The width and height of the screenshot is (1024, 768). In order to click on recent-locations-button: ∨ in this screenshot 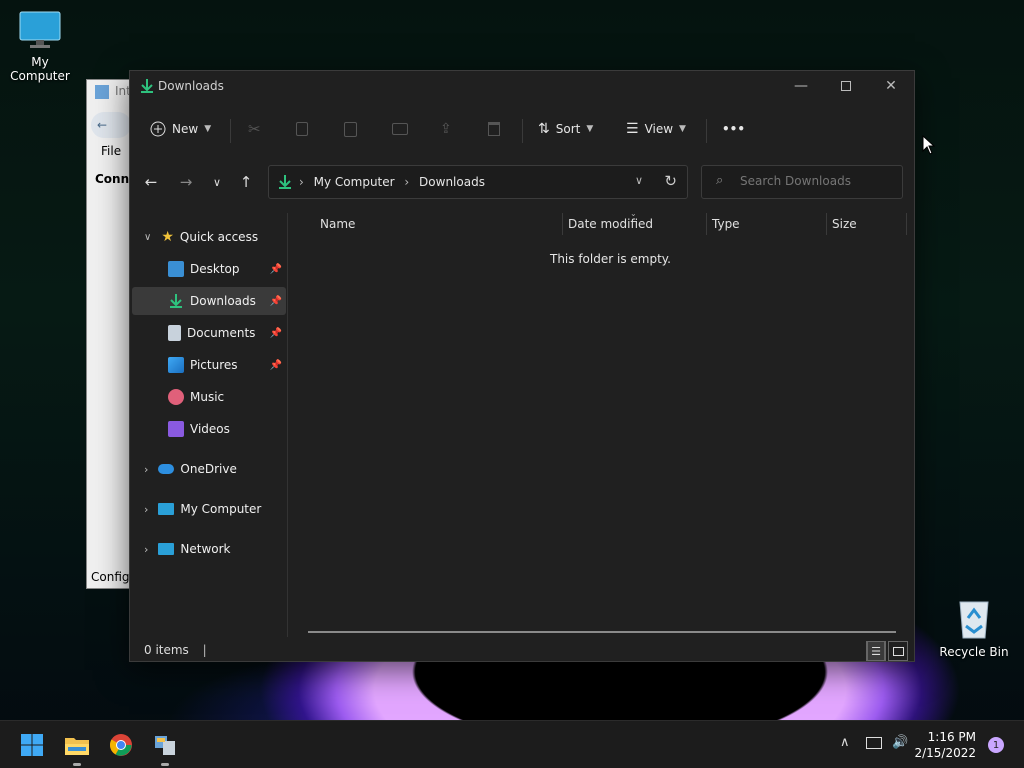, I will do `click(217, 182)`.